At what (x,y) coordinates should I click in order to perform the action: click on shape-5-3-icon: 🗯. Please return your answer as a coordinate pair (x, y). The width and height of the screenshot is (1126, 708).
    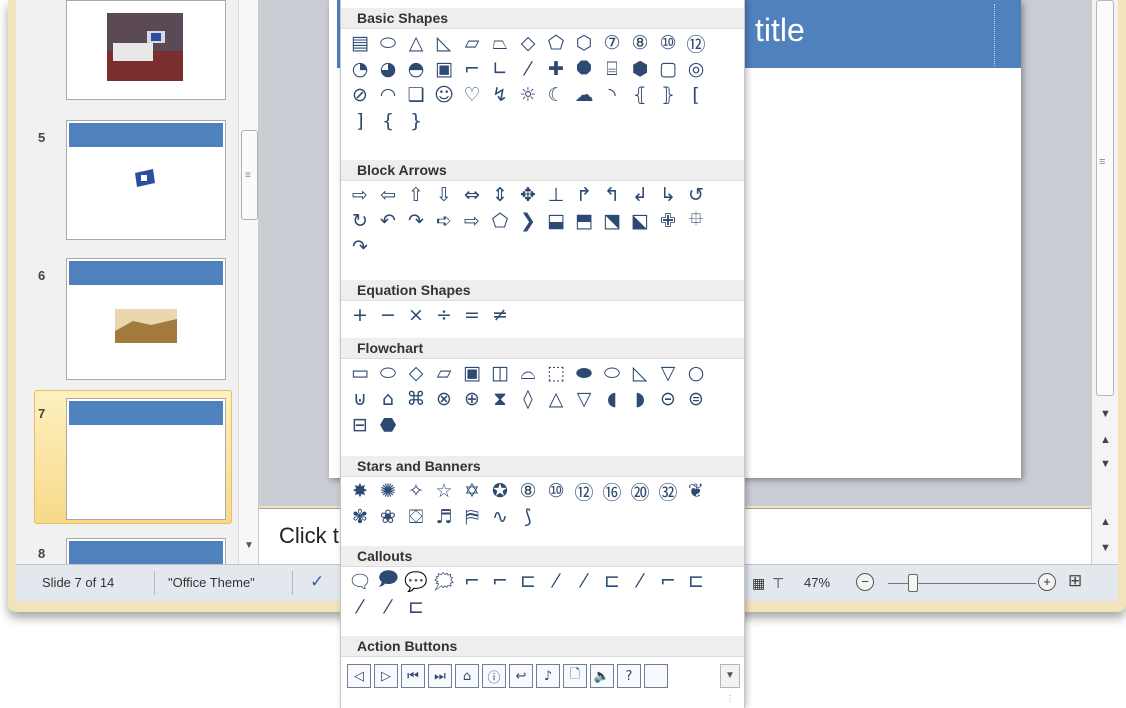
    Looking at the image, I should click on (444, 581).